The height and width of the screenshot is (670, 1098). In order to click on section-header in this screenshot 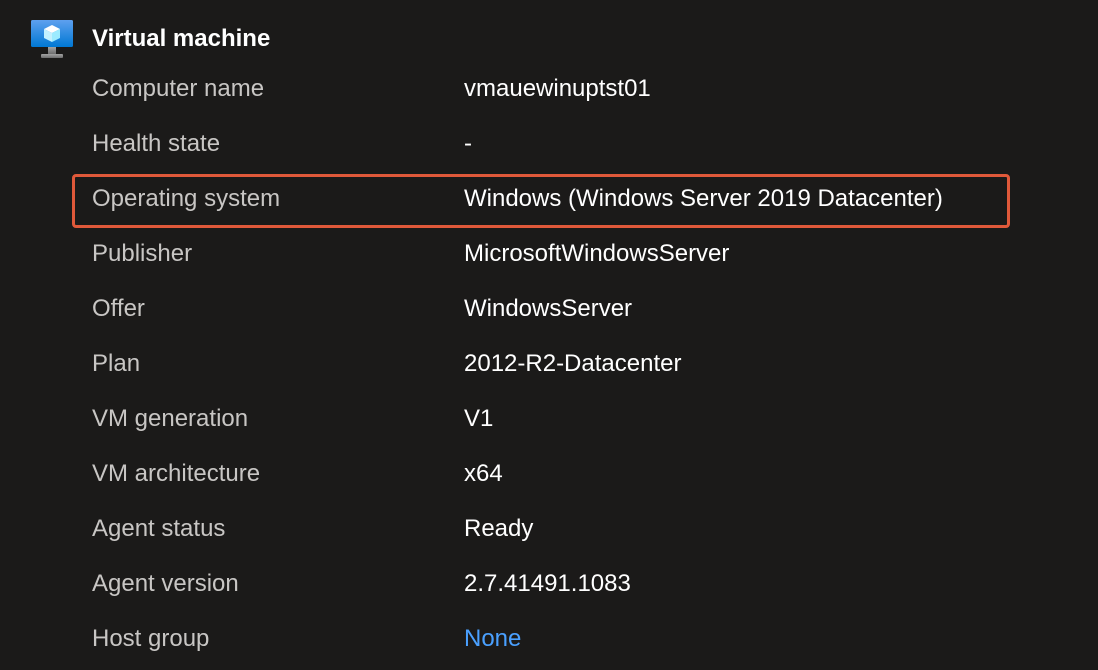, I will do `click(53, 39)`.